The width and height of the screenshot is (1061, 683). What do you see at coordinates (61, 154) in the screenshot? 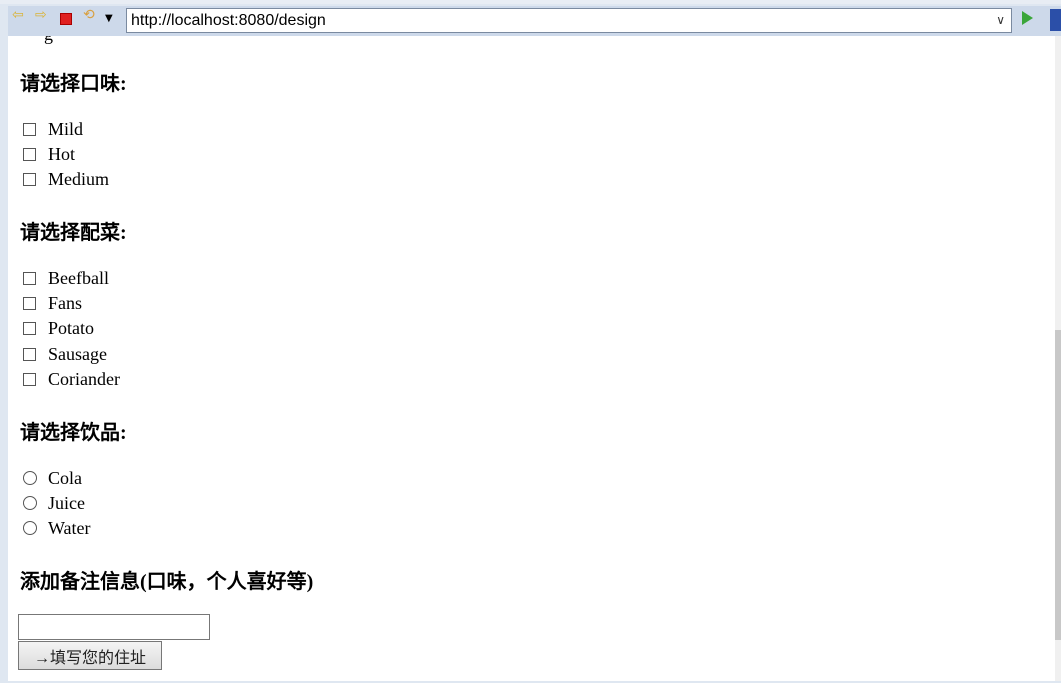
I see `option-label: Hot` at bounding box center [61, 154].